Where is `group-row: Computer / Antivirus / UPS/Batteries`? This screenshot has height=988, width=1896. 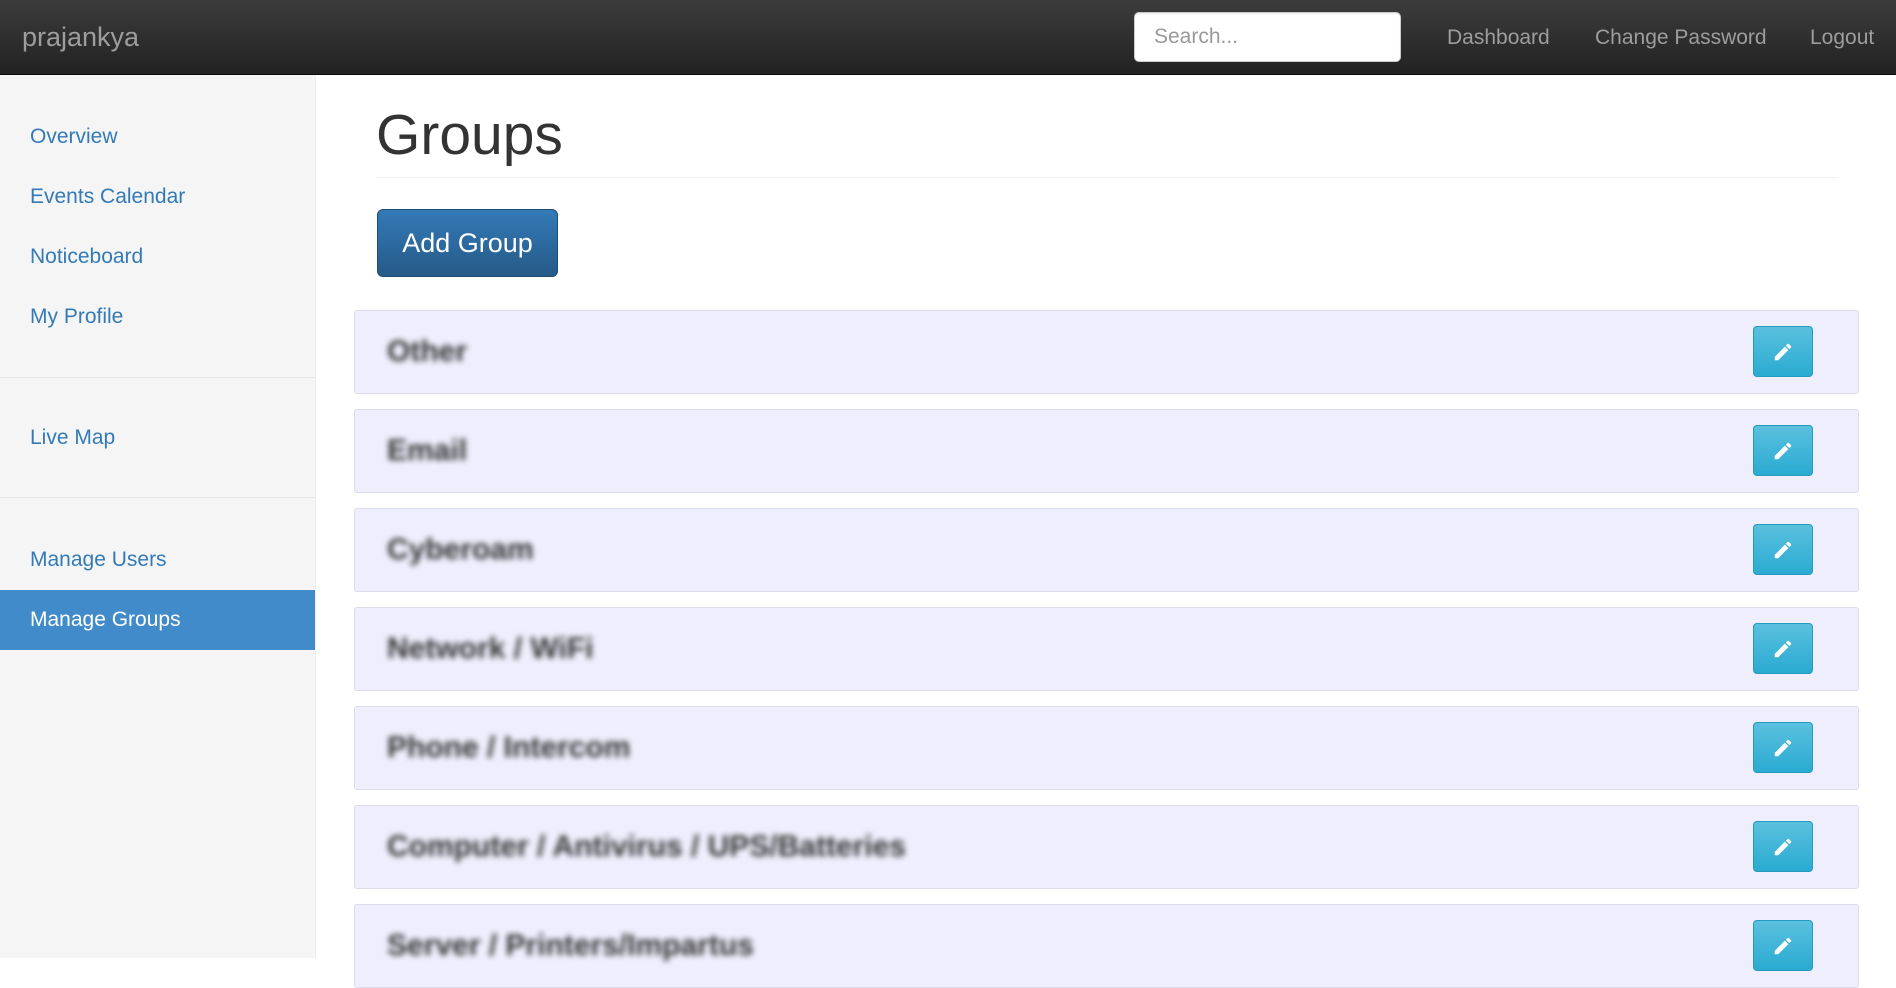
group-row: Computer / Antivirus / UPS/Batteries is located at coordinates (1106, 847).